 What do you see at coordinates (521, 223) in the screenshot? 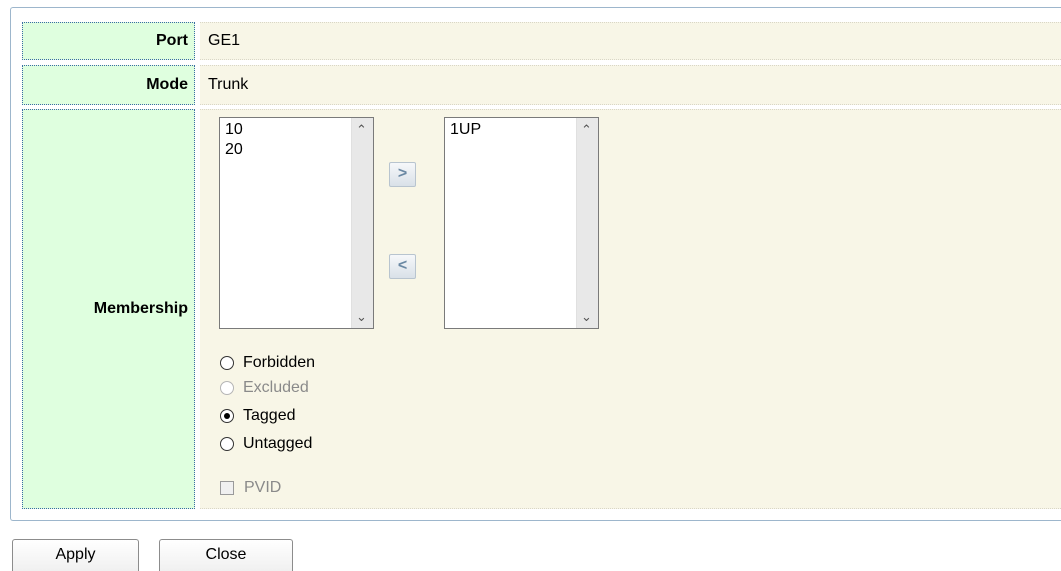
I see `selected-vlan-list: 1UP ⌃ ⌄` at bounding box center [521, 223].